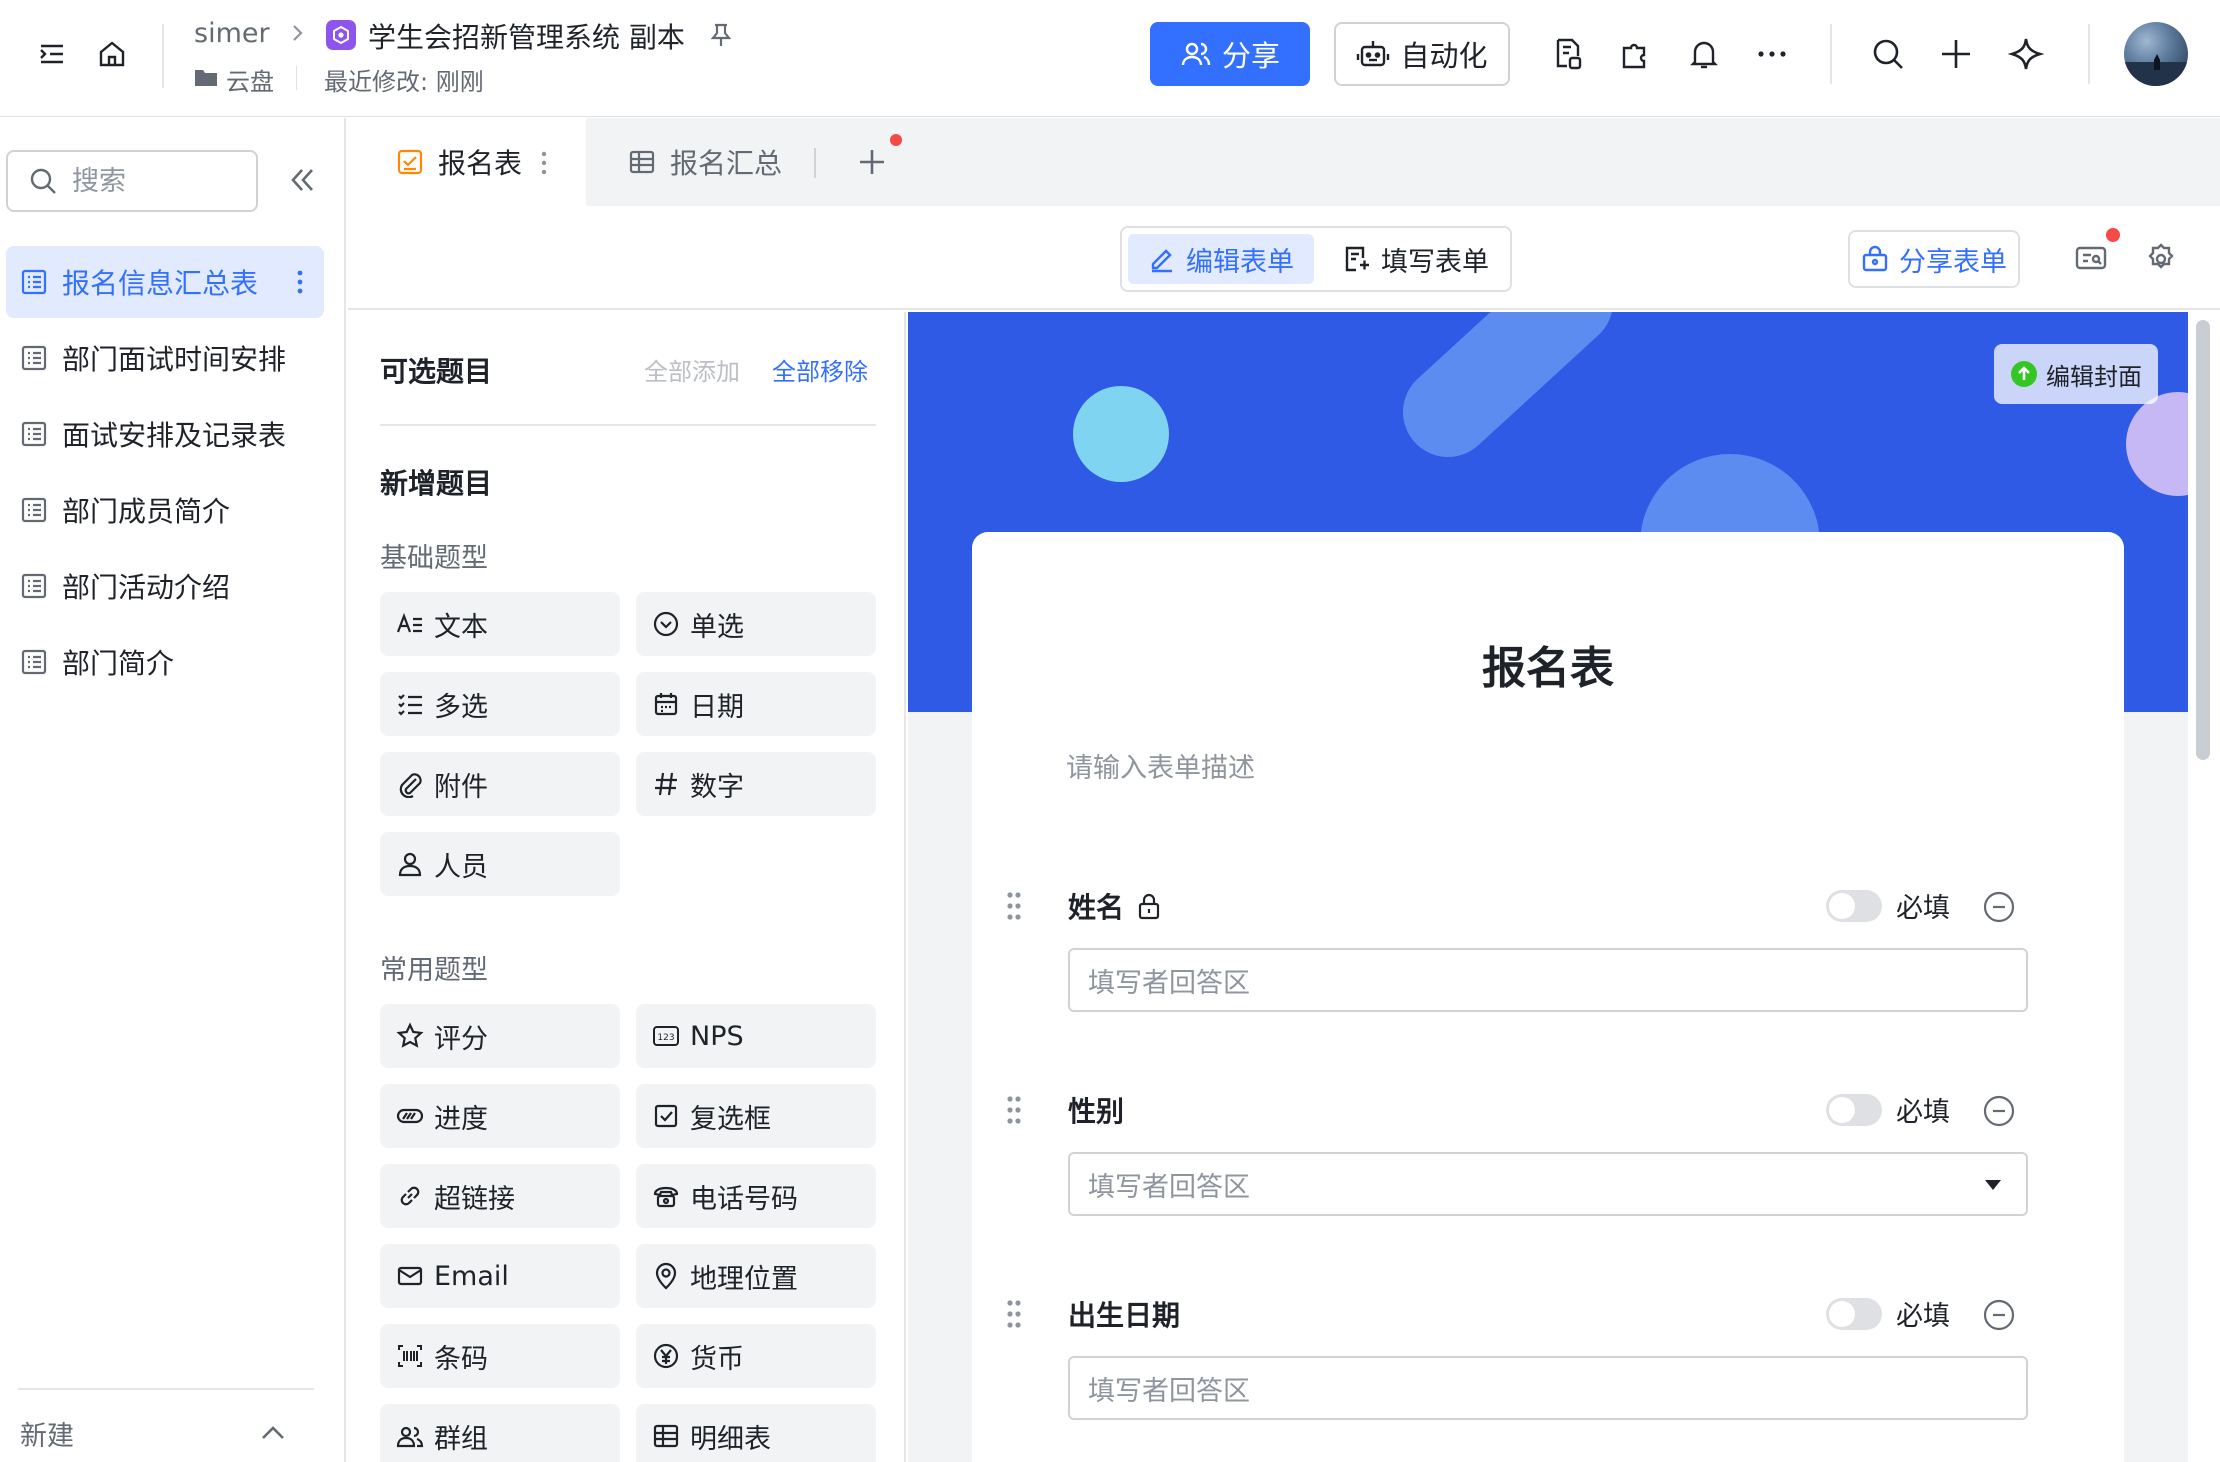 Image resolution: width=2220 pixels, height=1462 pixels. I want to click on add-tab-icon, so click(872, 162).